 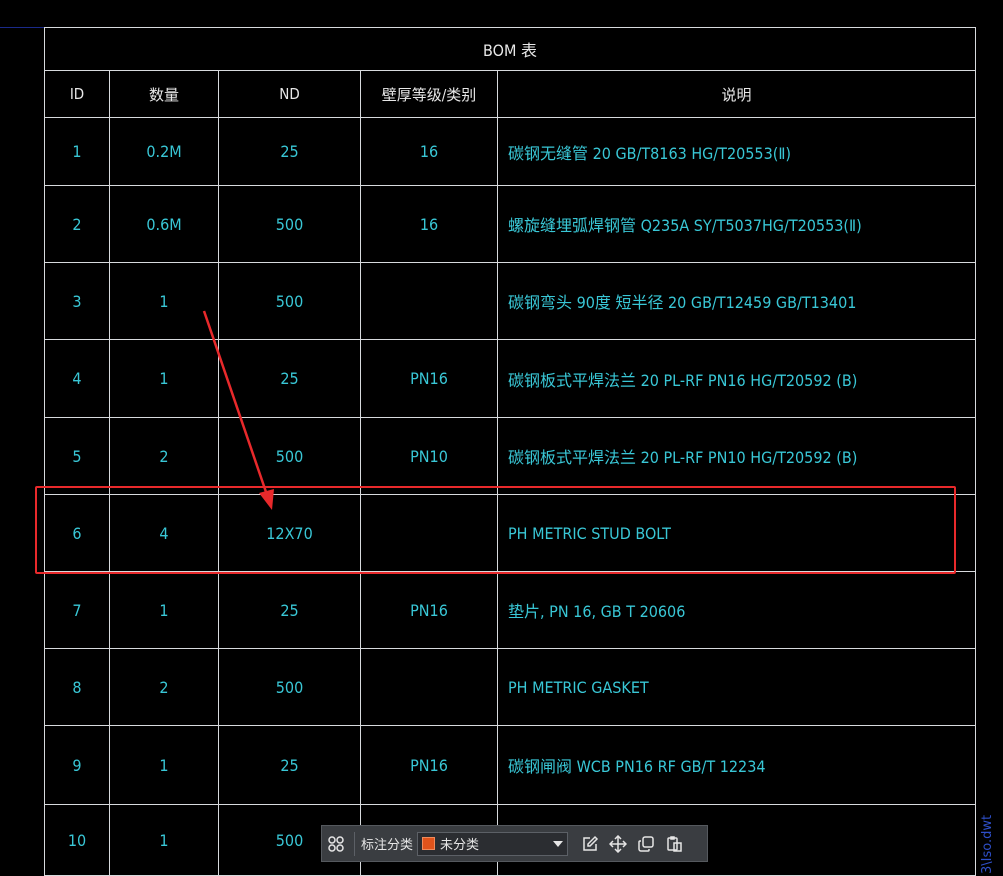 What do you see at coordinates (736, 151) in the screenshot?
I see `cell-description: 碳钢无缝管 20 GB/T8163 HG/T20553(Ⅱ)` at bounding box center [736, 151].